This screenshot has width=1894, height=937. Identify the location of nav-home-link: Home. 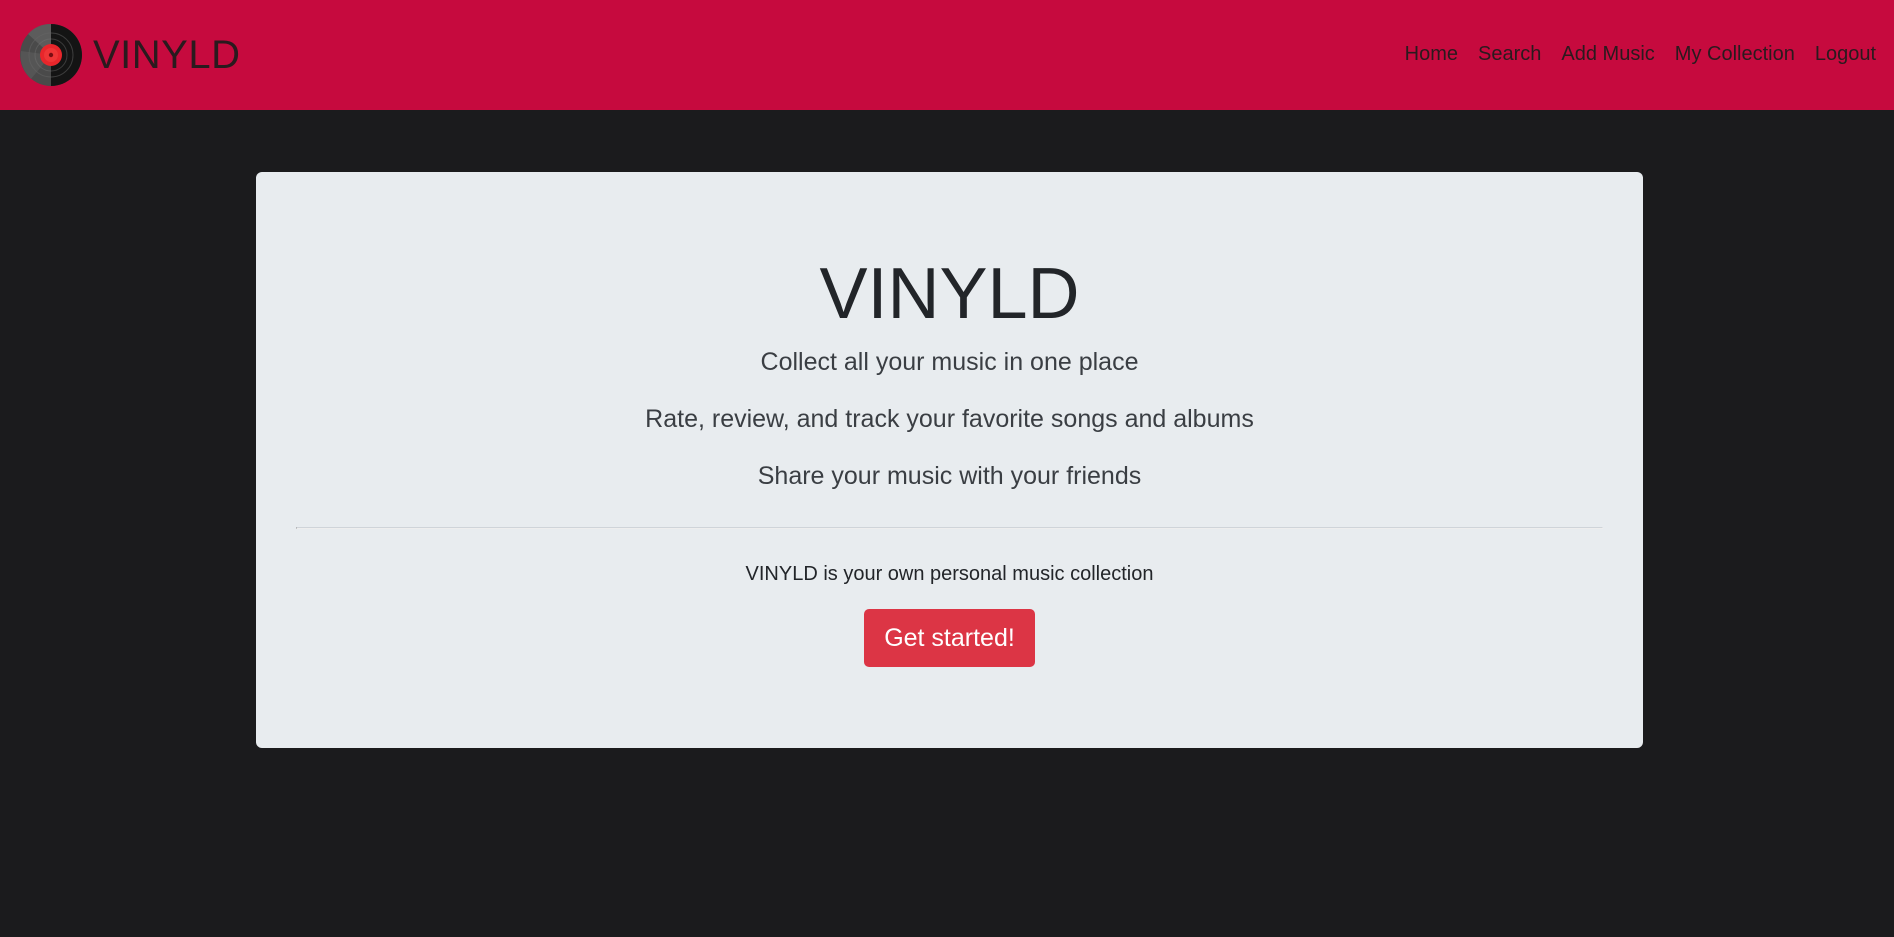
(1431, 54).